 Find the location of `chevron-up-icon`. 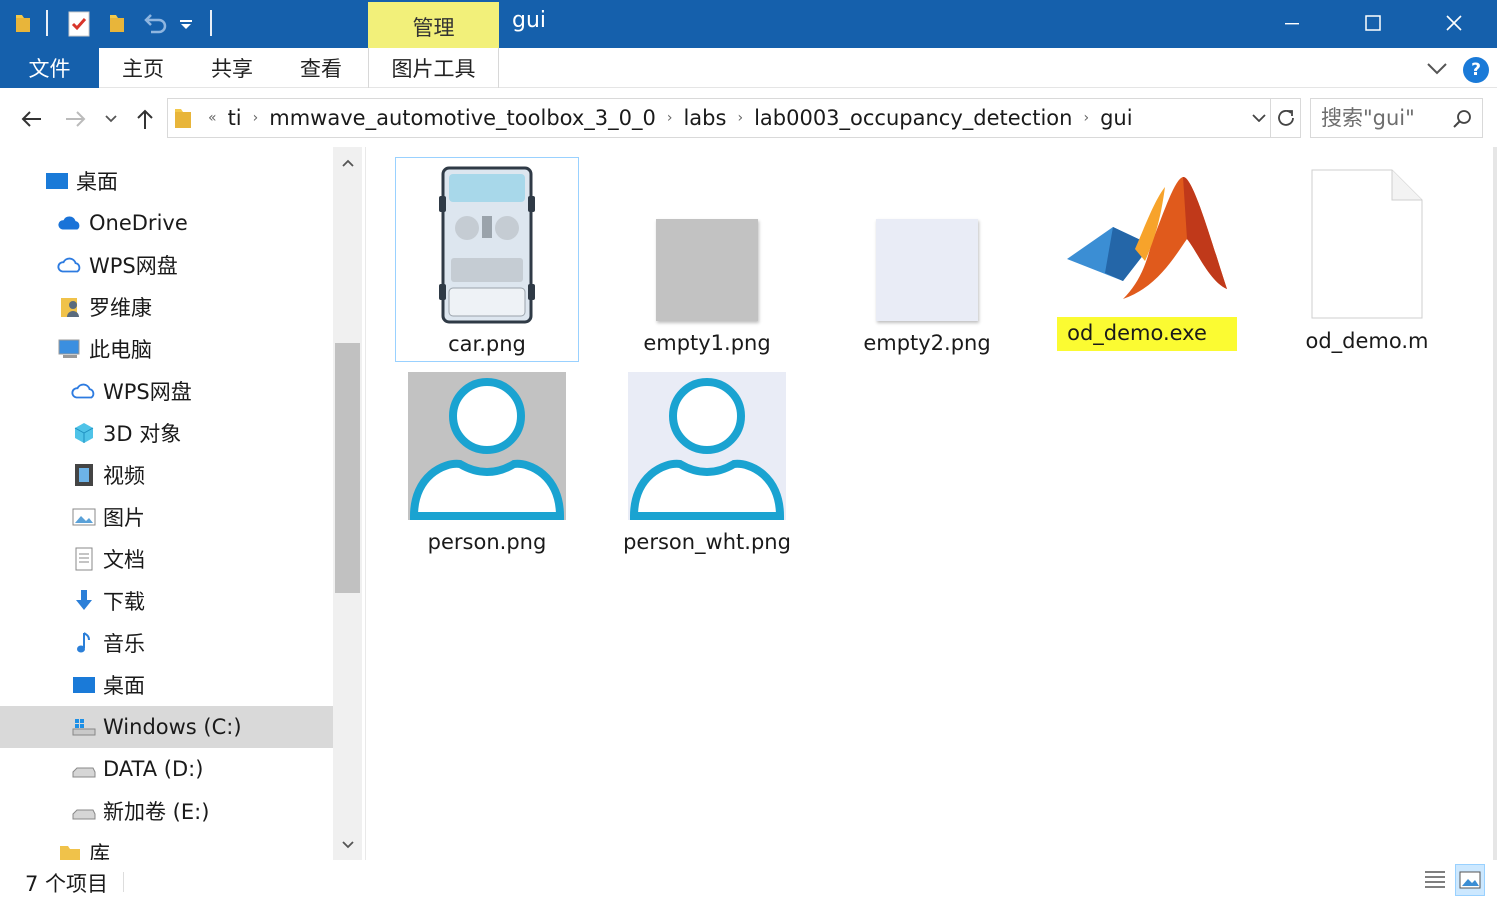

chevron-up-icon is located at coordinates (347, 163).